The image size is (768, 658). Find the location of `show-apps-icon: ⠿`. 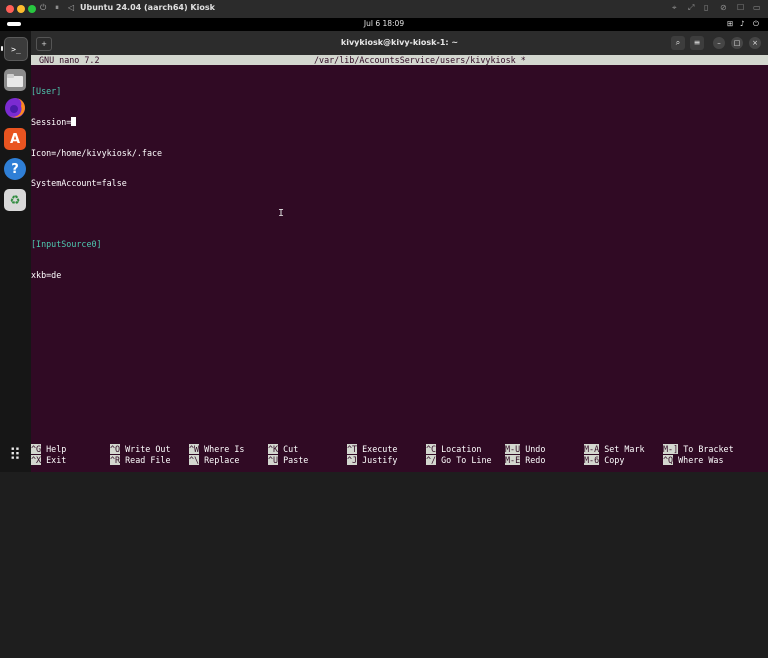

show-apps-icon: ⠿ is located at coordinates (15, 455).